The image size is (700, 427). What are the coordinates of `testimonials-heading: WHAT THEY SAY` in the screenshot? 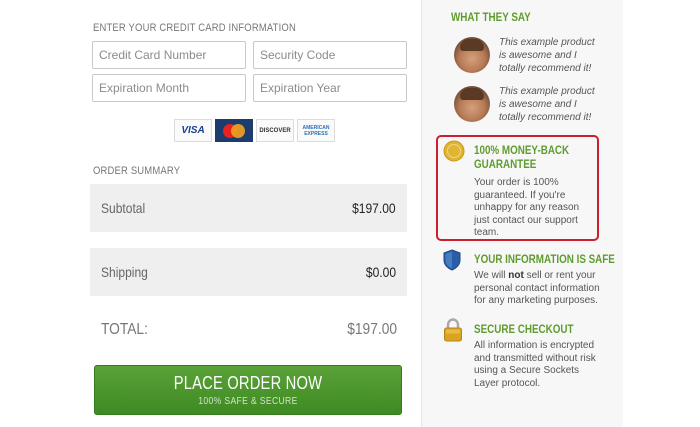 It's located at (491, 17).